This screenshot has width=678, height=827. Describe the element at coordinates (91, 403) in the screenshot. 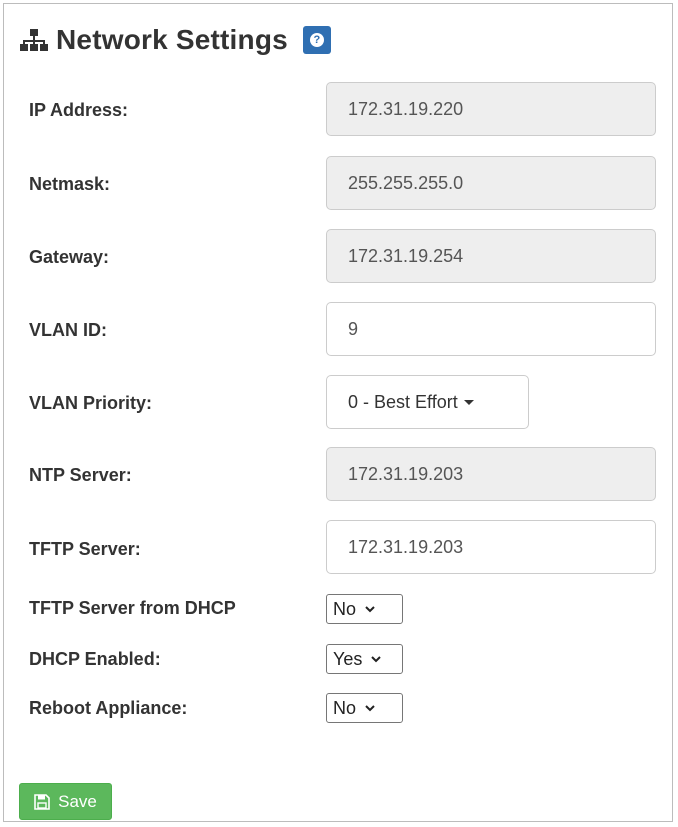

I see `vlan-priority-label: VLAN Priority:` at that location.